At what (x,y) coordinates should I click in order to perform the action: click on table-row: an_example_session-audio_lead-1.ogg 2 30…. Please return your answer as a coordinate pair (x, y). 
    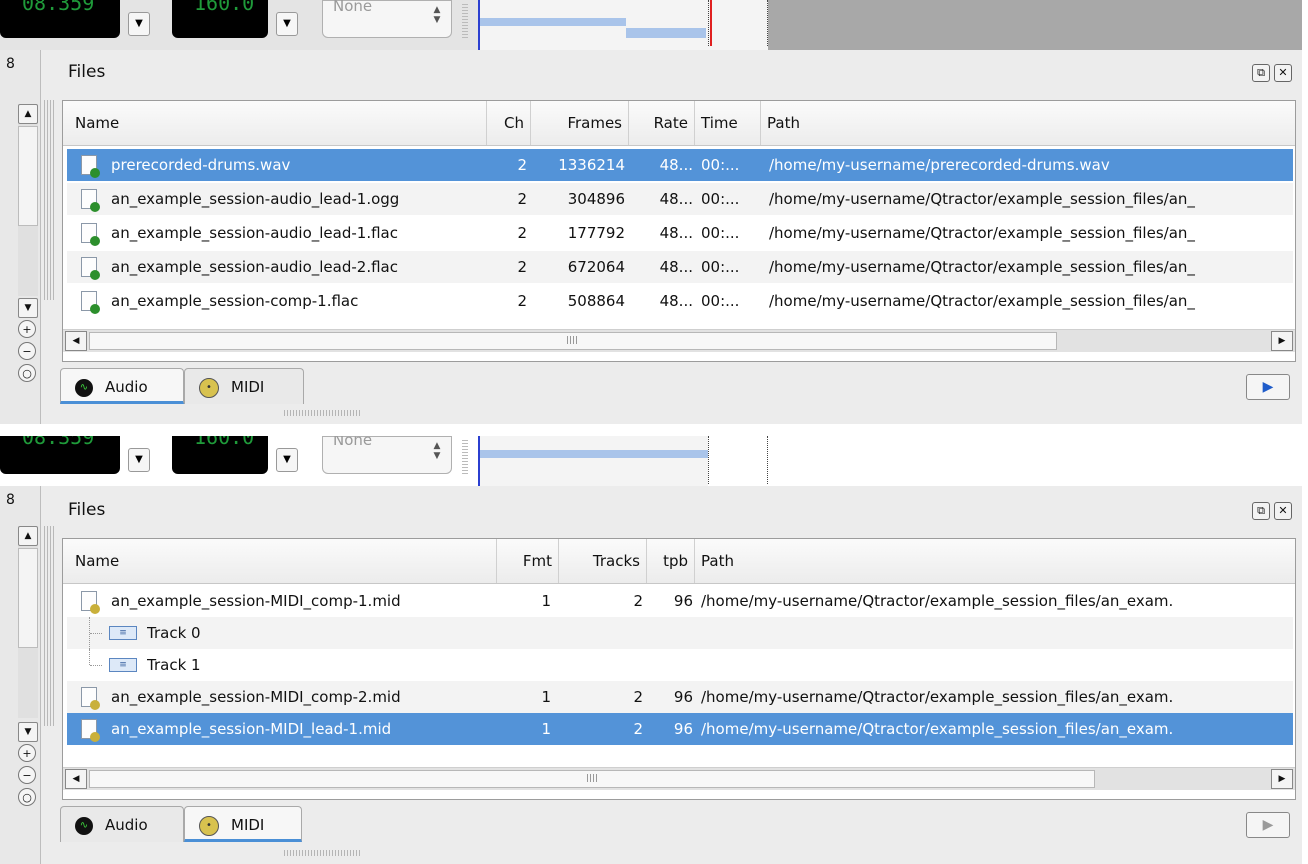
    Looking at the image, I should click on (680, 199).